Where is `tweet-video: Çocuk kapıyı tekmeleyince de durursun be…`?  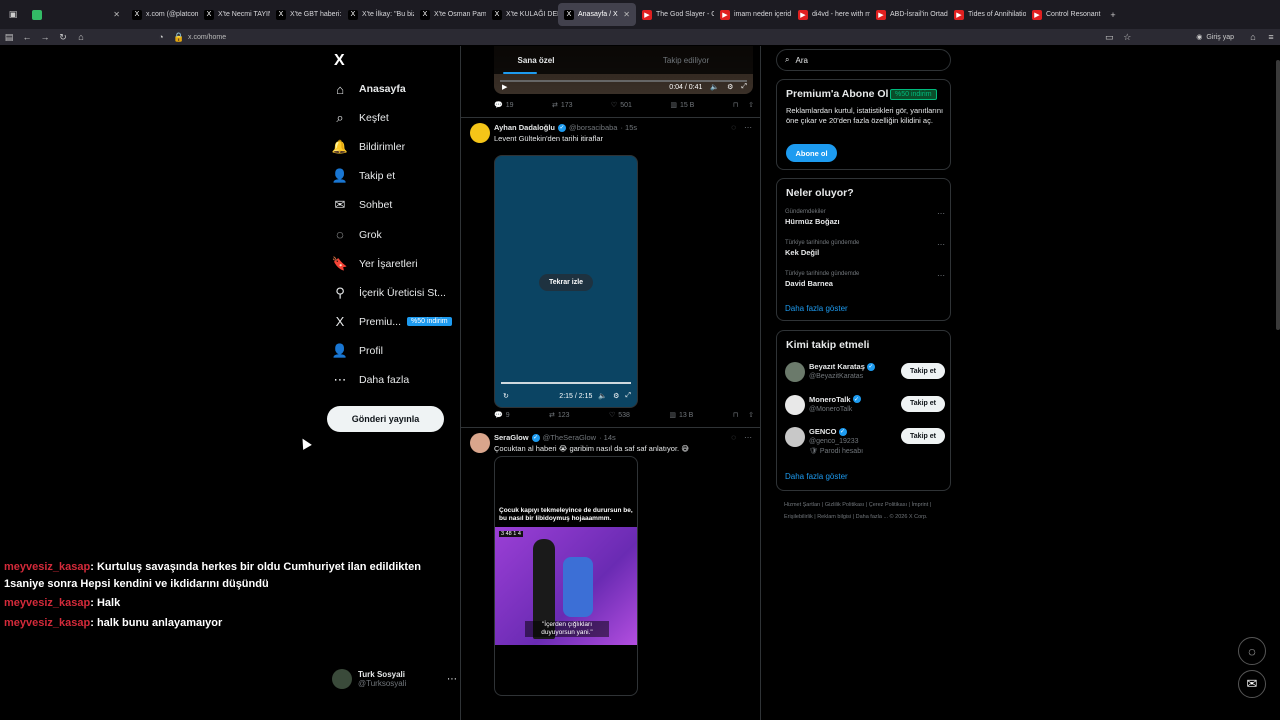
tweet-video: Çocuk kapıyı tekmeleyince de durursun be… is located at coordinates (566, 576).